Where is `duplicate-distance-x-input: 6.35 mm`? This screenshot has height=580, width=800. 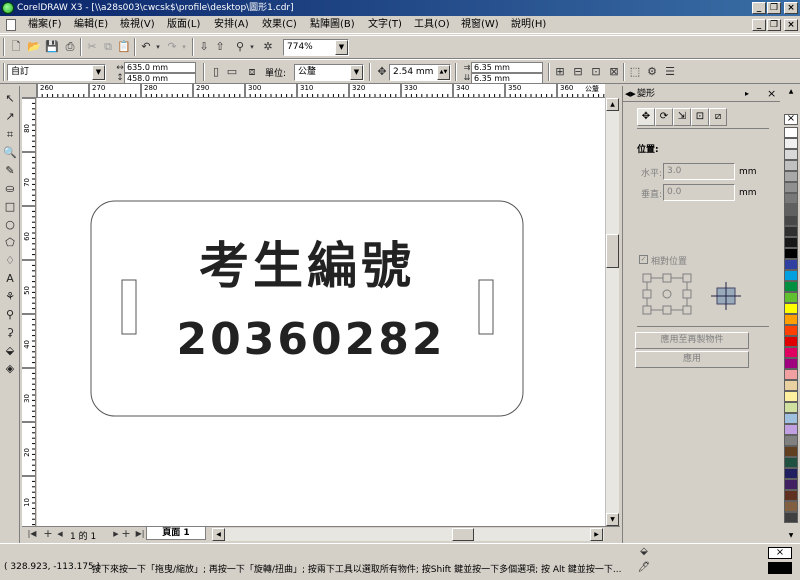 duplicate-distance-x-input: 6.35 mm is located at coordinates (507, 67).